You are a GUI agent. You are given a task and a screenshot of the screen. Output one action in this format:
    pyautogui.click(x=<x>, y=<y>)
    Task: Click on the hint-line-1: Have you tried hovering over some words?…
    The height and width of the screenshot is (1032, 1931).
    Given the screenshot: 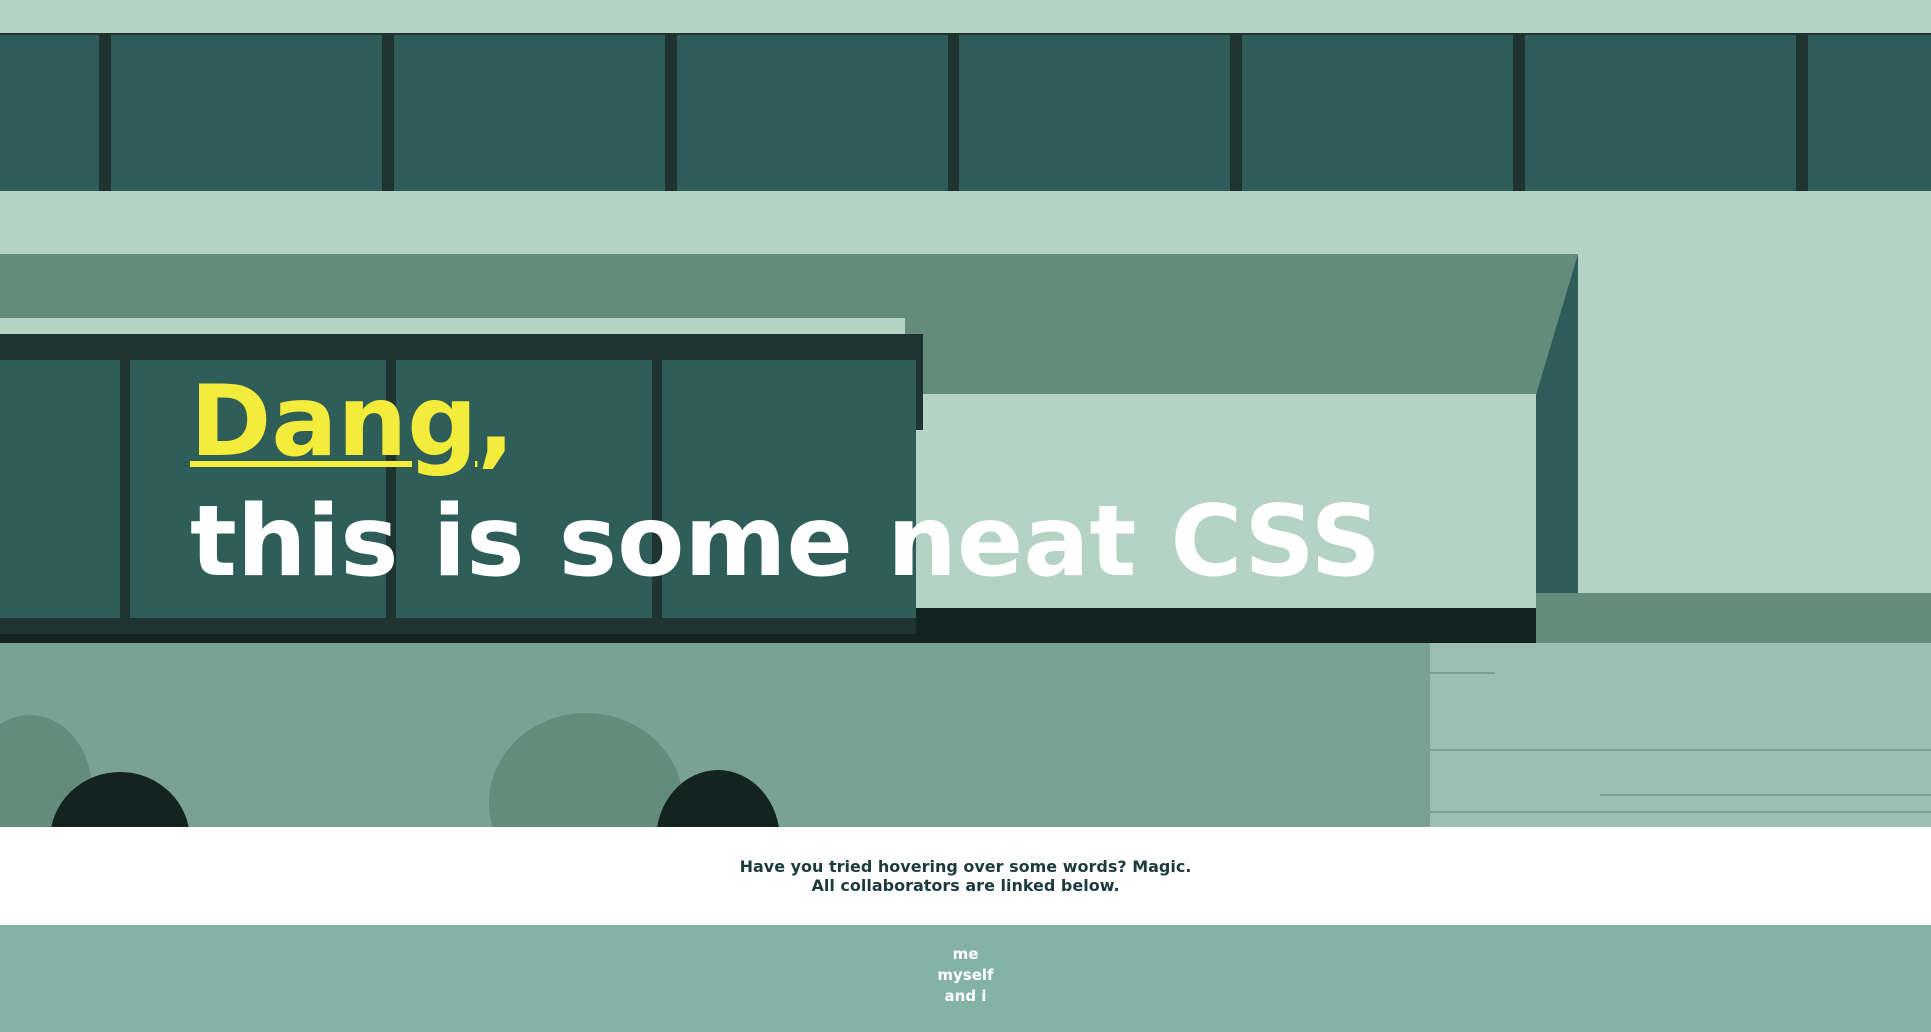 What is the action you would take?
    pyautogui.click(x=965, y=866)
    